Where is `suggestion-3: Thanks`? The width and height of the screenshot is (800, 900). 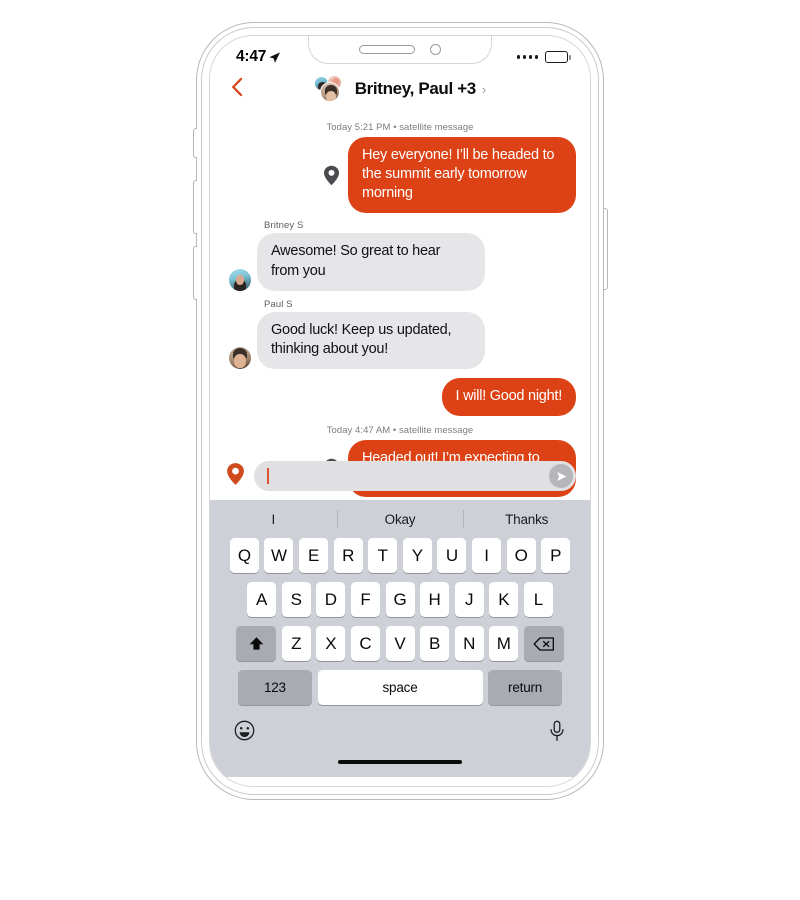
suggestion-3: Thanks is located at coordinates (526, 519).